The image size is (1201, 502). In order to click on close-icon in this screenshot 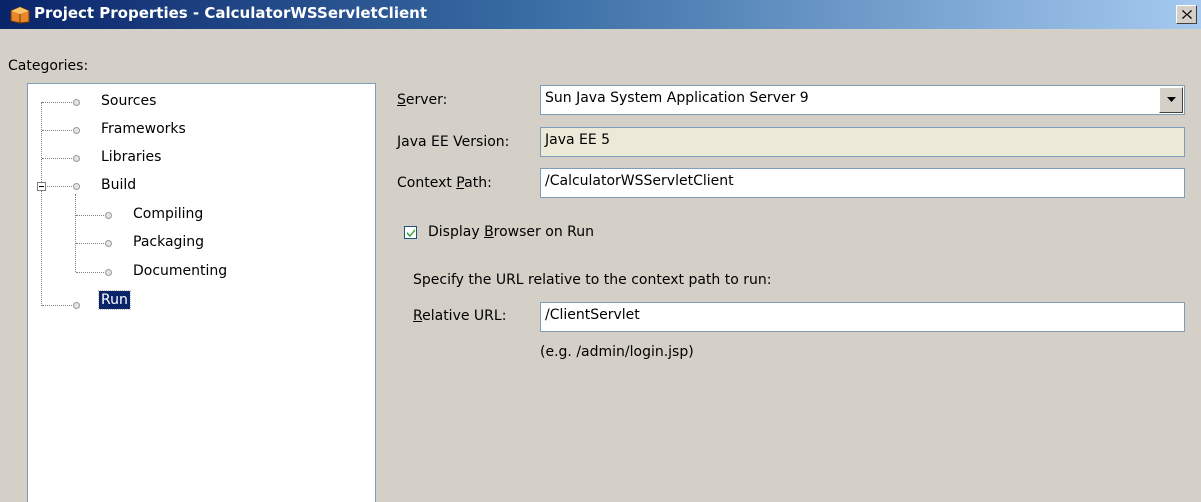, I will do `click(1187, 14)`.